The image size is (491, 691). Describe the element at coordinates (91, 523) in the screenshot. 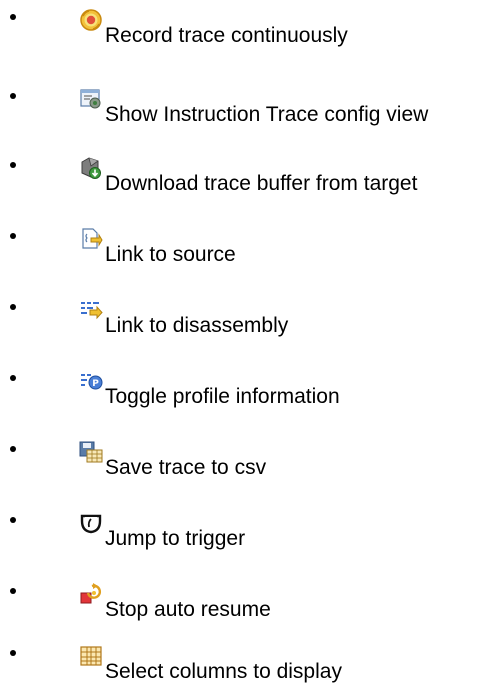

I see `jump-to-trigger-icon` at that location.